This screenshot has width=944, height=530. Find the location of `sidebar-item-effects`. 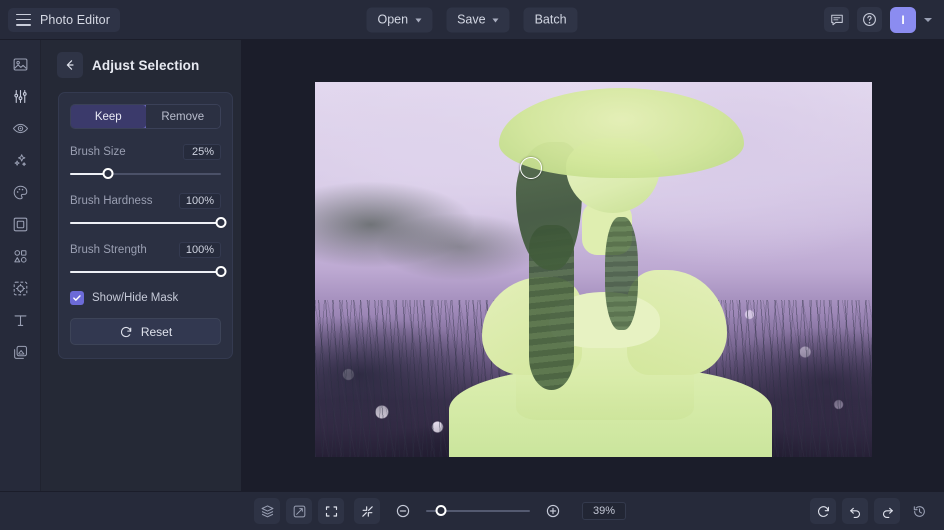

sidebar-item-effects is located at coordinates (20, 160).